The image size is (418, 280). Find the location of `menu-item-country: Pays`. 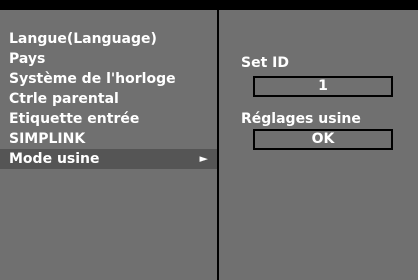

menu-item-country: Pays is located at coordinates (108, 59).